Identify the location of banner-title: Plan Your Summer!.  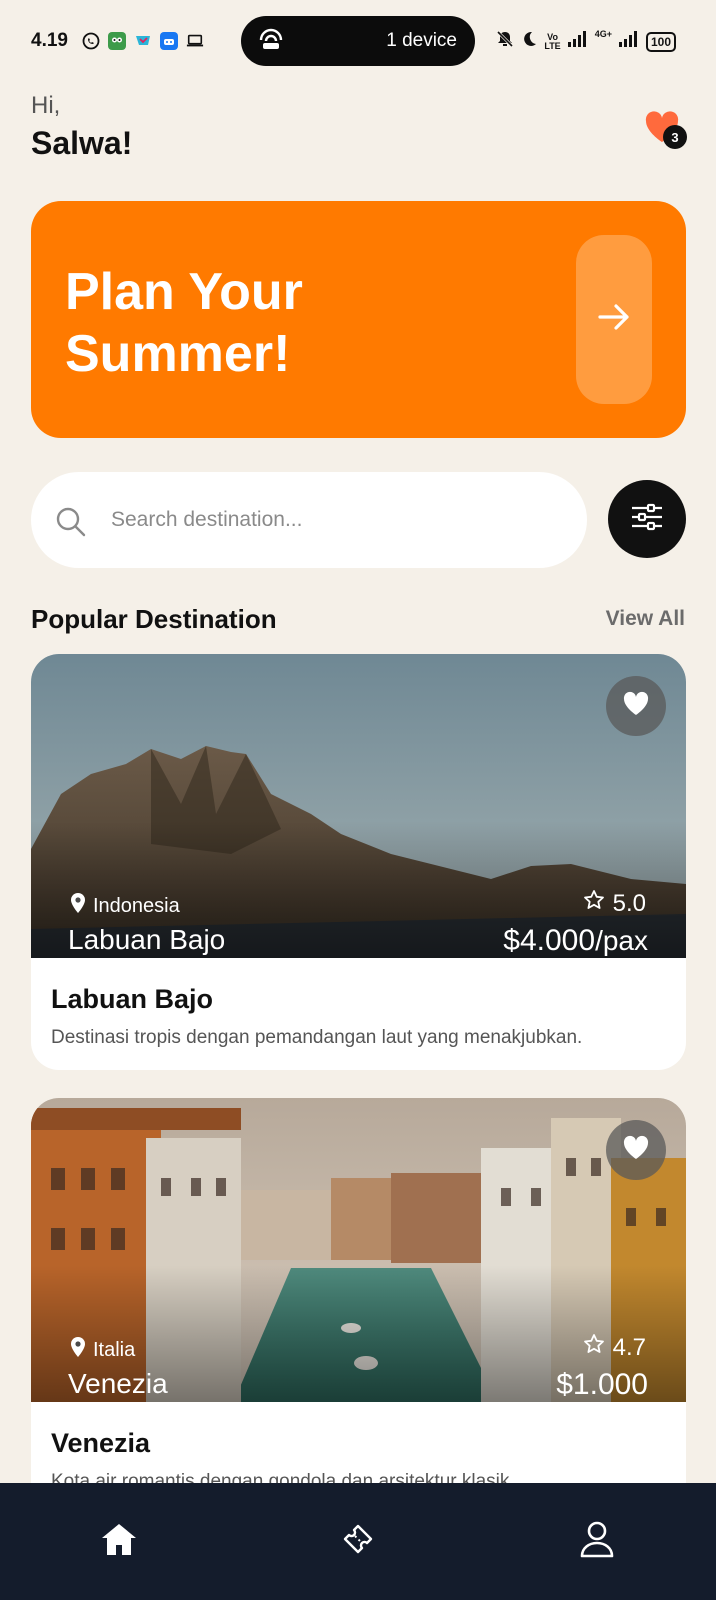
(184, 323).